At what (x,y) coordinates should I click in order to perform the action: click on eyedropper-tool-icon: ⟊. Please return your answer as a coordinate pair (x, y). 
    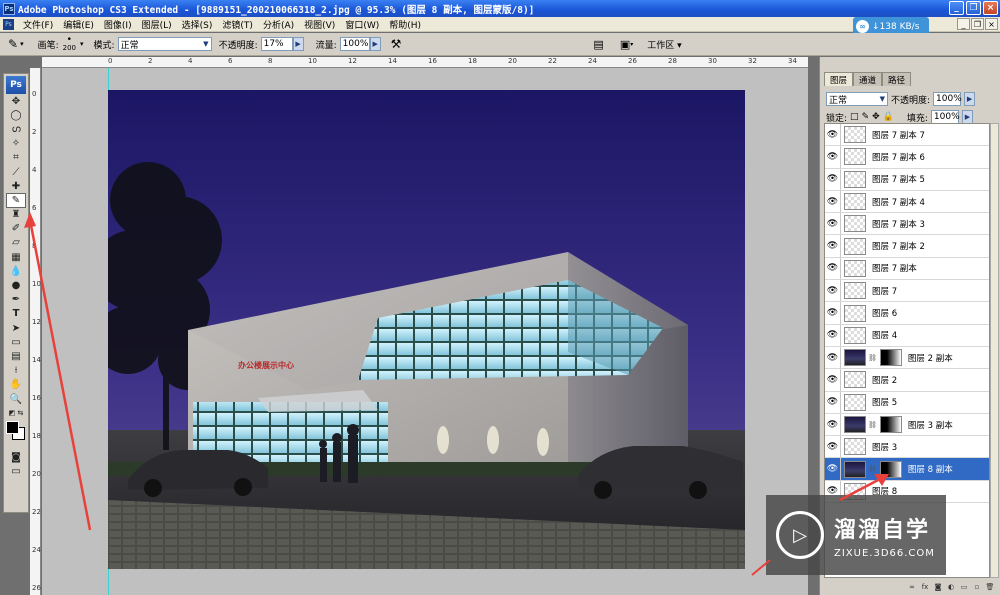
    Looking at the image, I should click on (16, 371).